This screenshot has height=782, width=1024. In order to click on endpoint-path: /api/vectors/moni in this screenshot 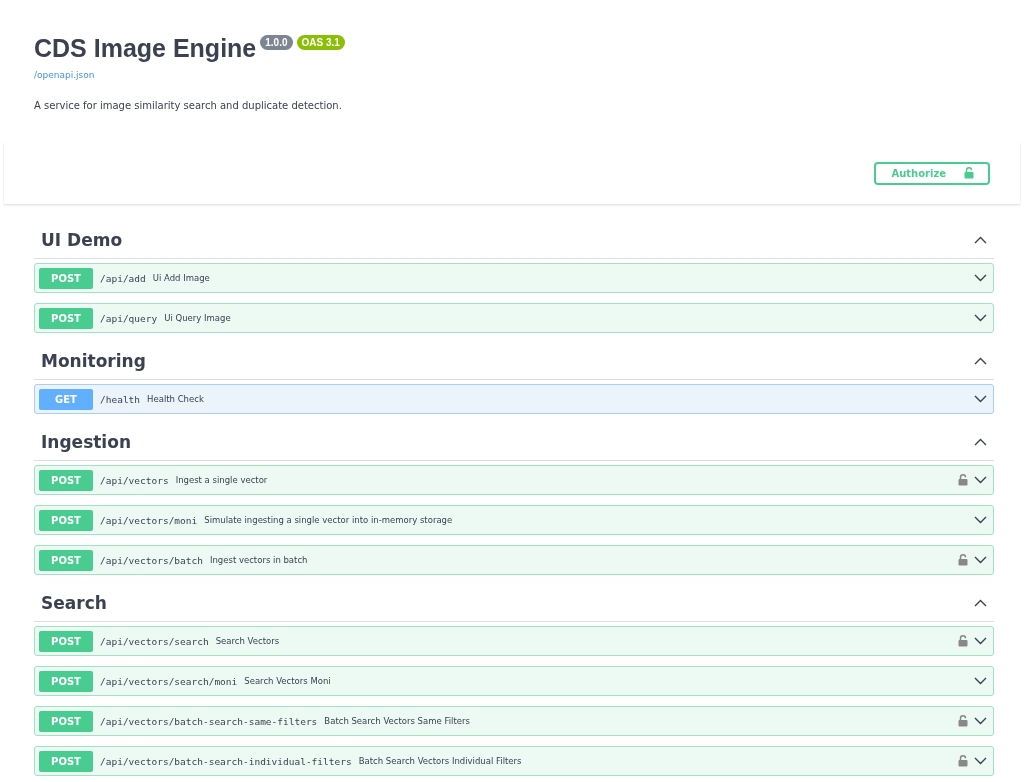, I will do `click(149, 520)`.